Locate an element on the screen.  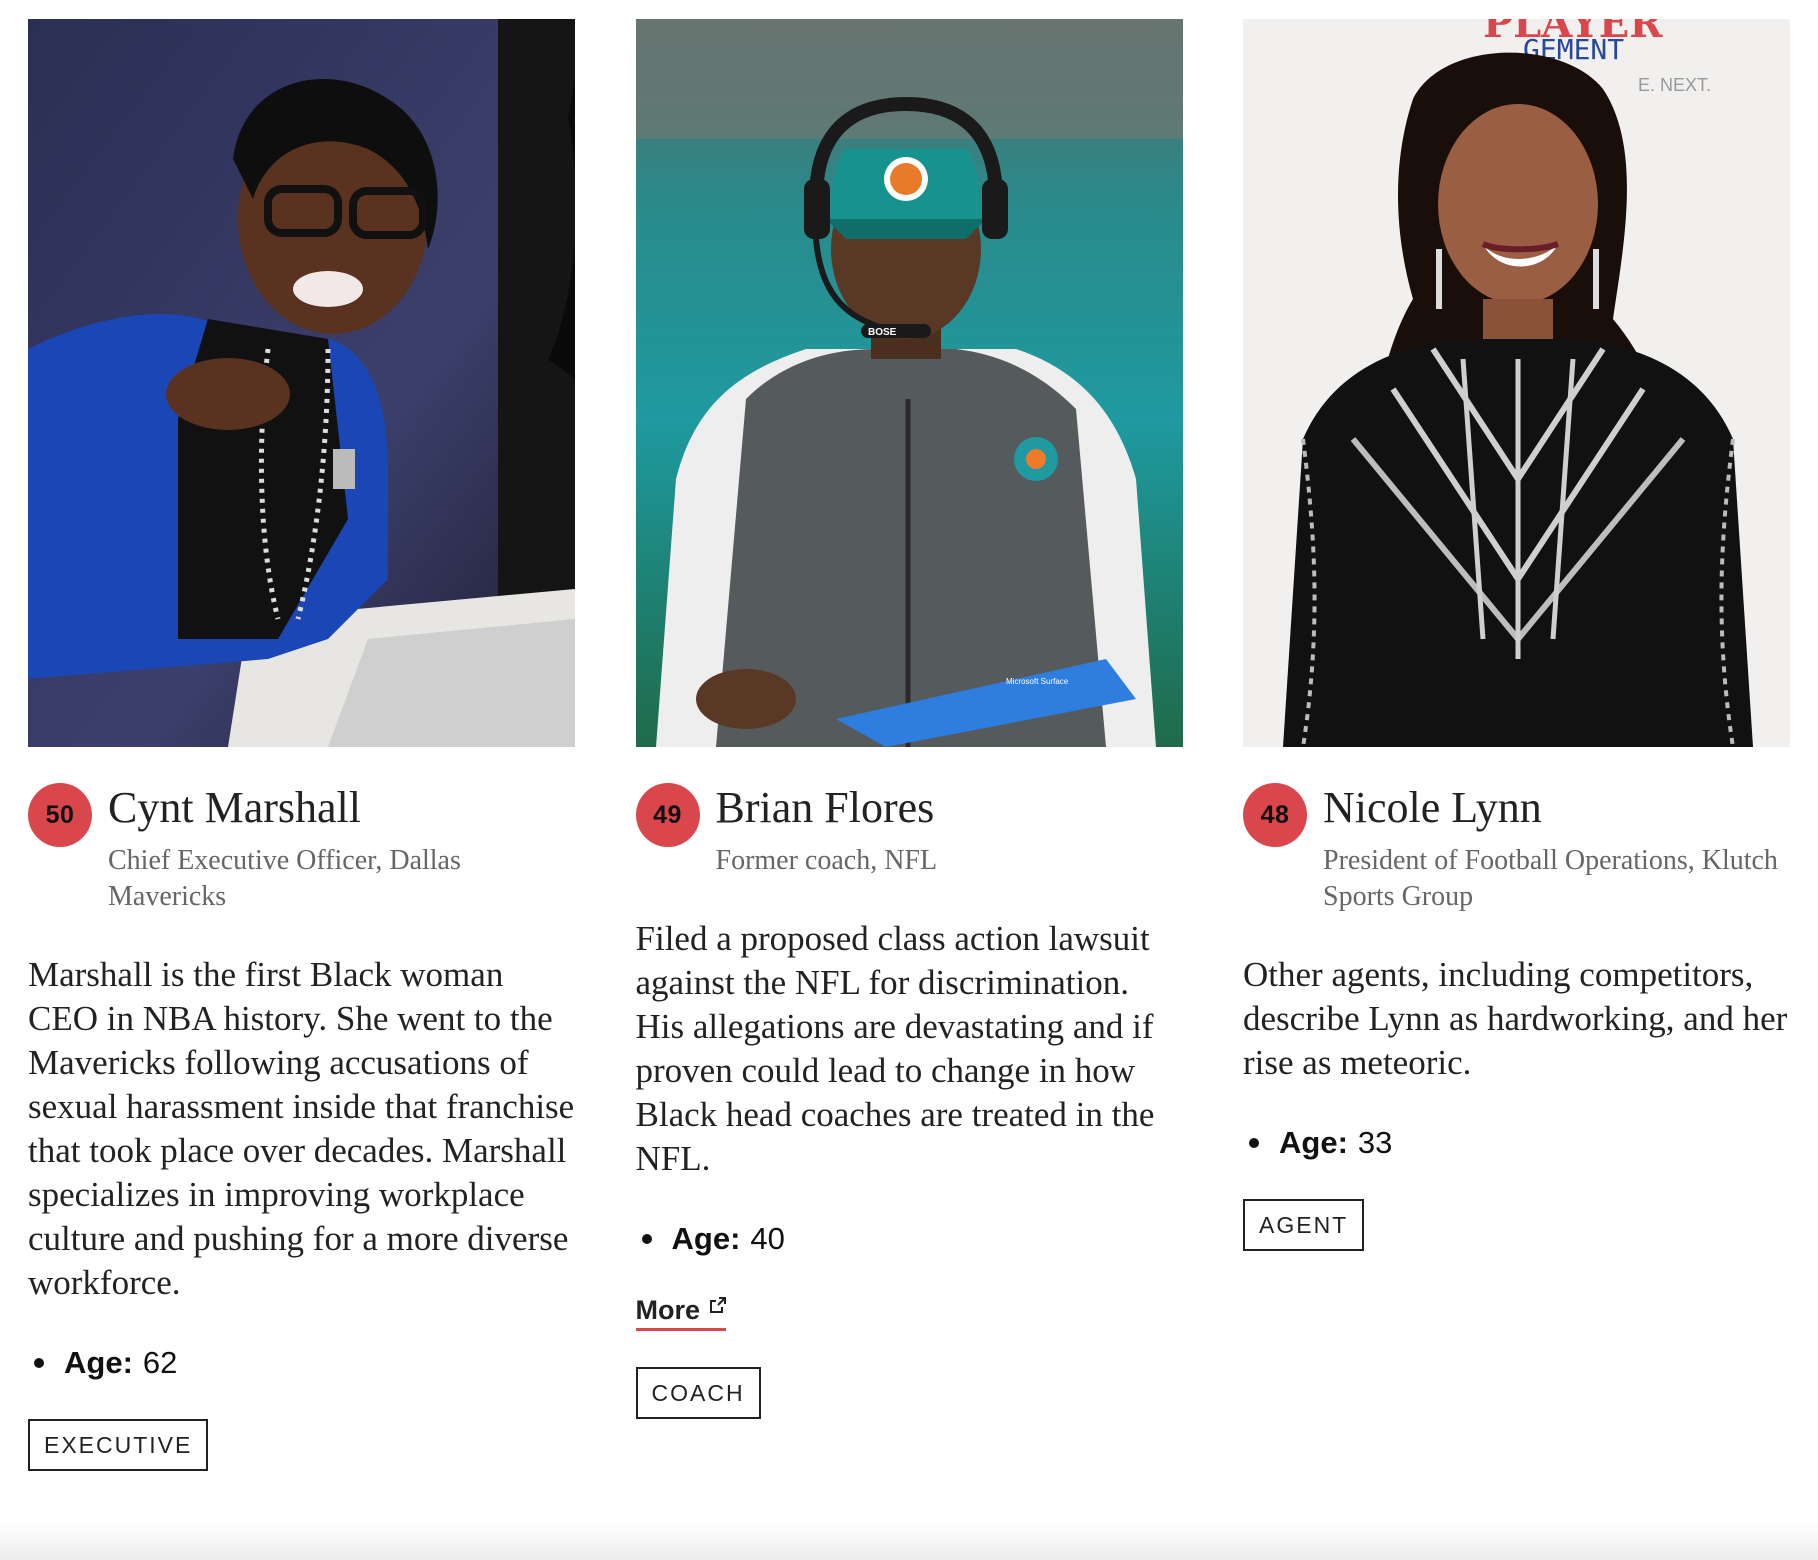
profile-photo is located at coordinates (301, 383).